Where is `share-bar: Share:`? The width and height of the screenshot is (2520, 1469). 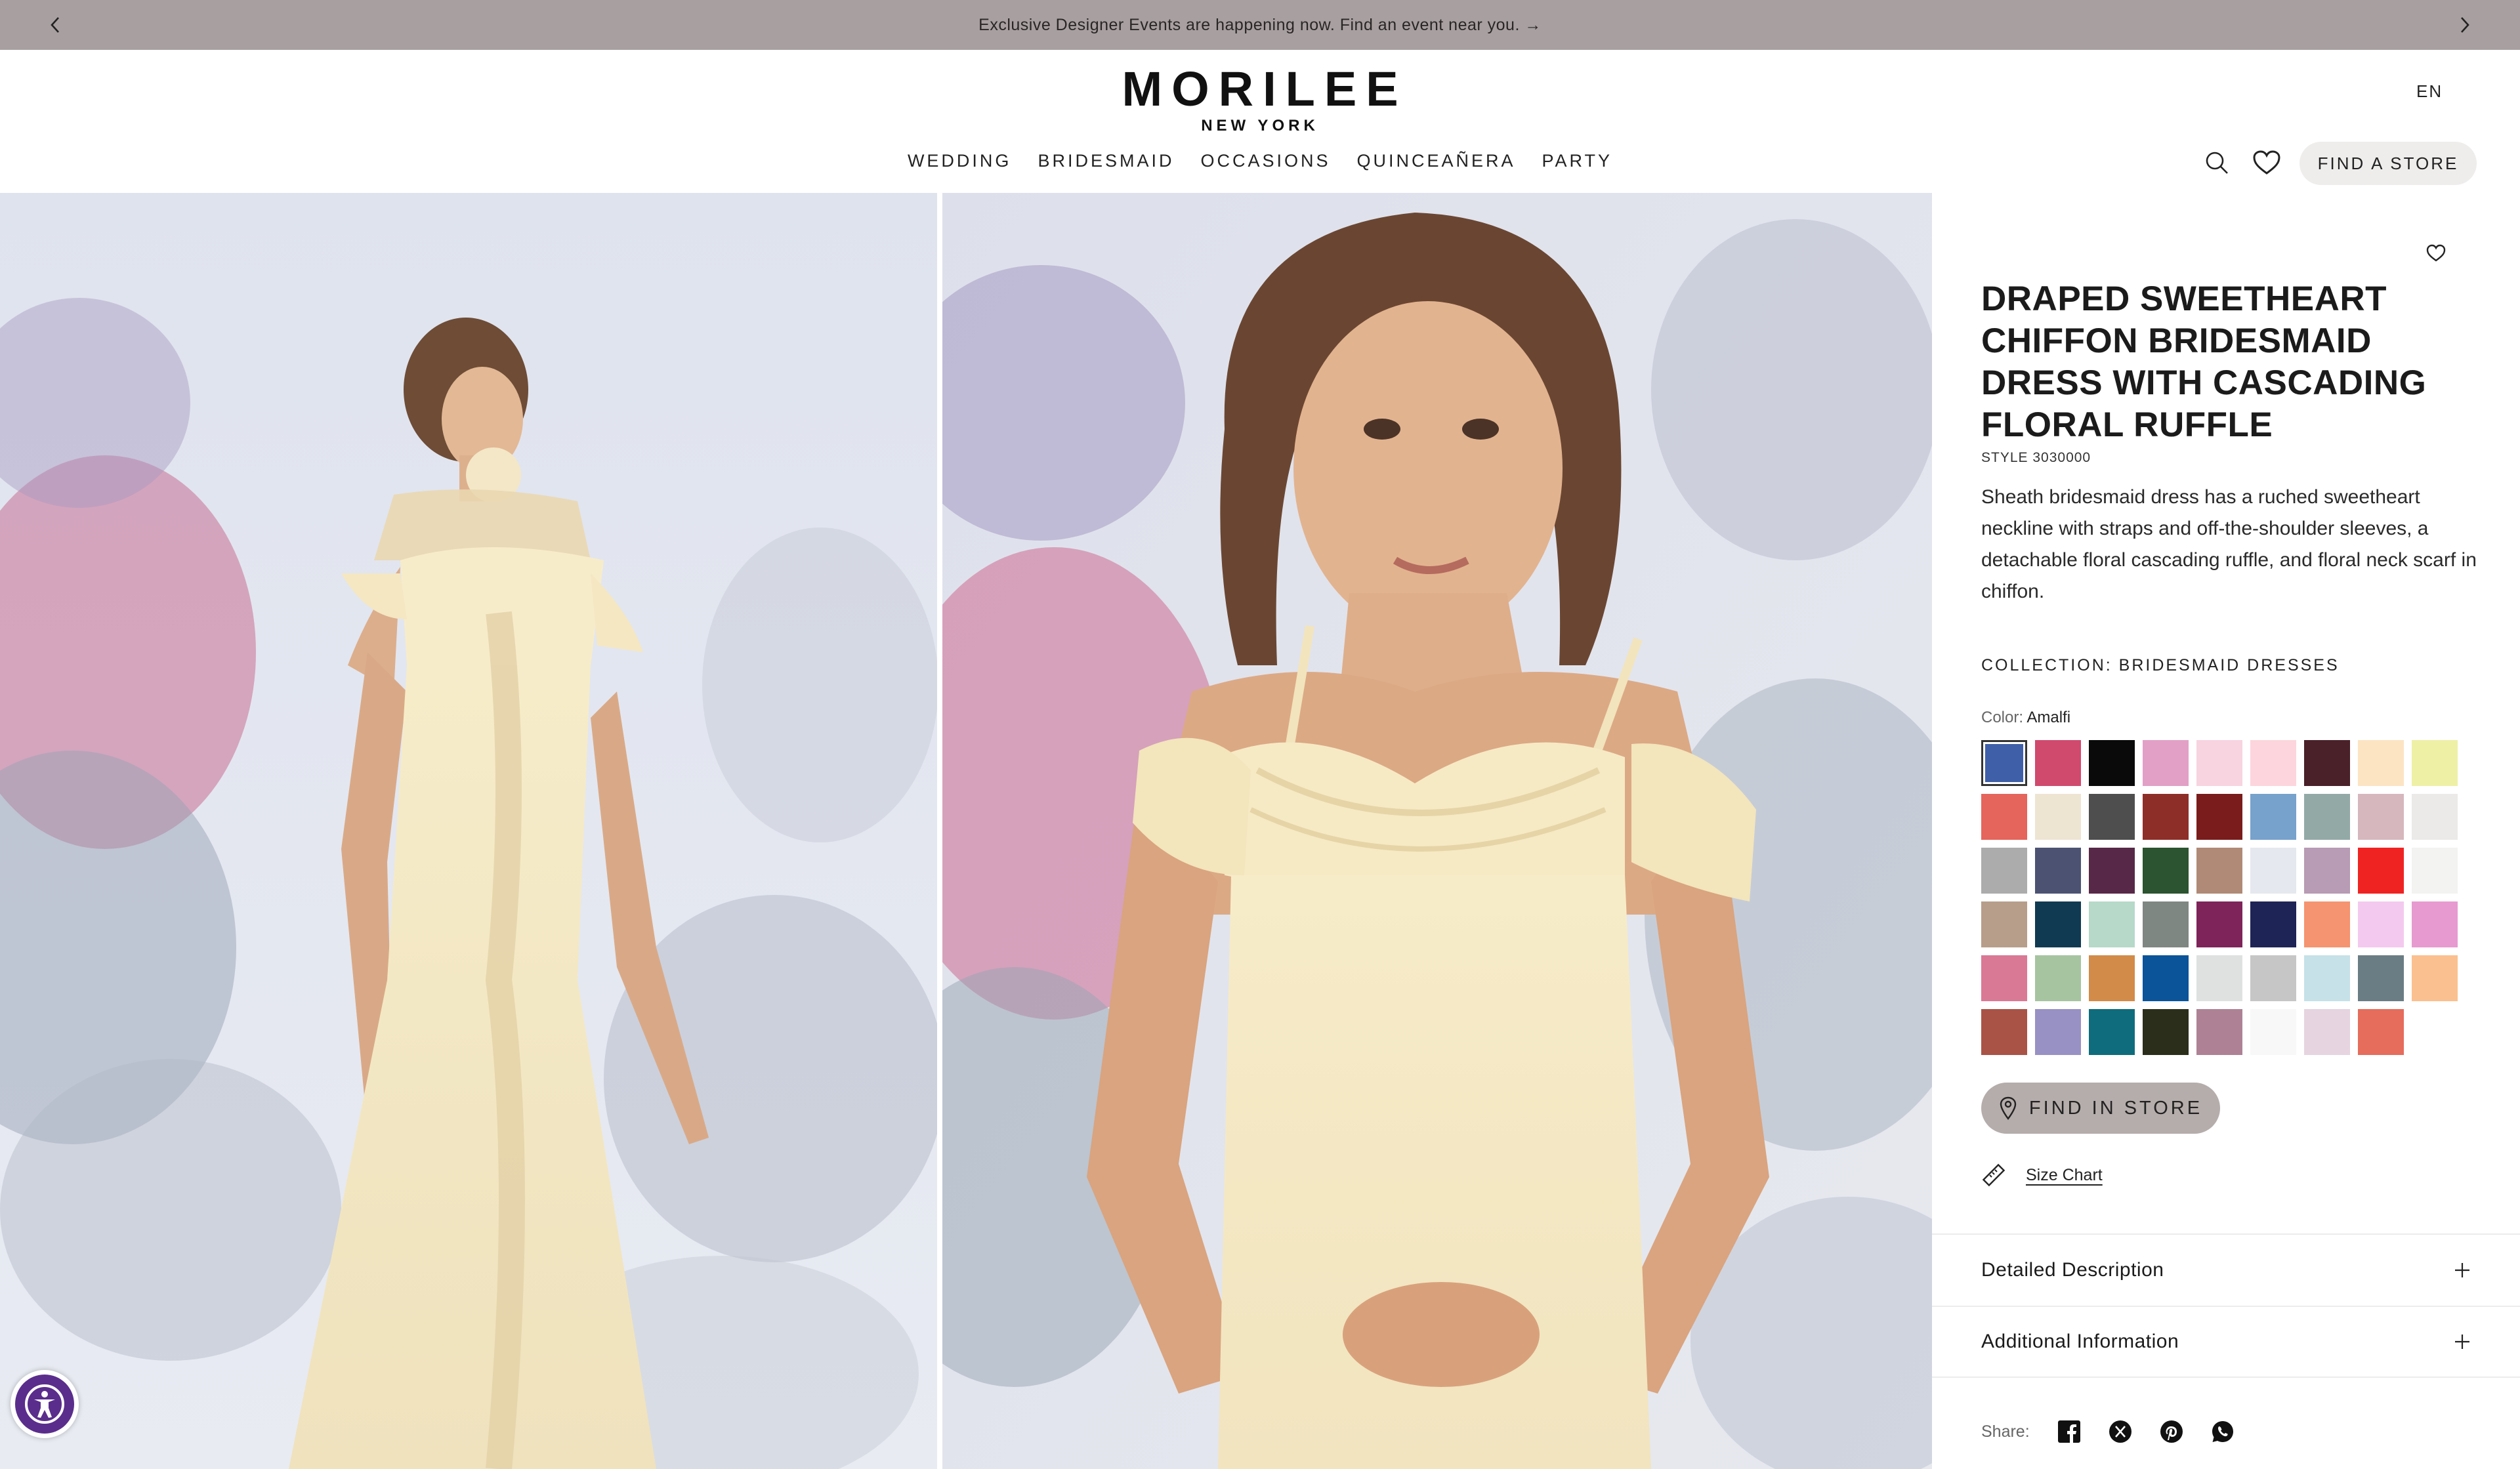
share-bar: Share: is located at coordinates (2121, 1431).